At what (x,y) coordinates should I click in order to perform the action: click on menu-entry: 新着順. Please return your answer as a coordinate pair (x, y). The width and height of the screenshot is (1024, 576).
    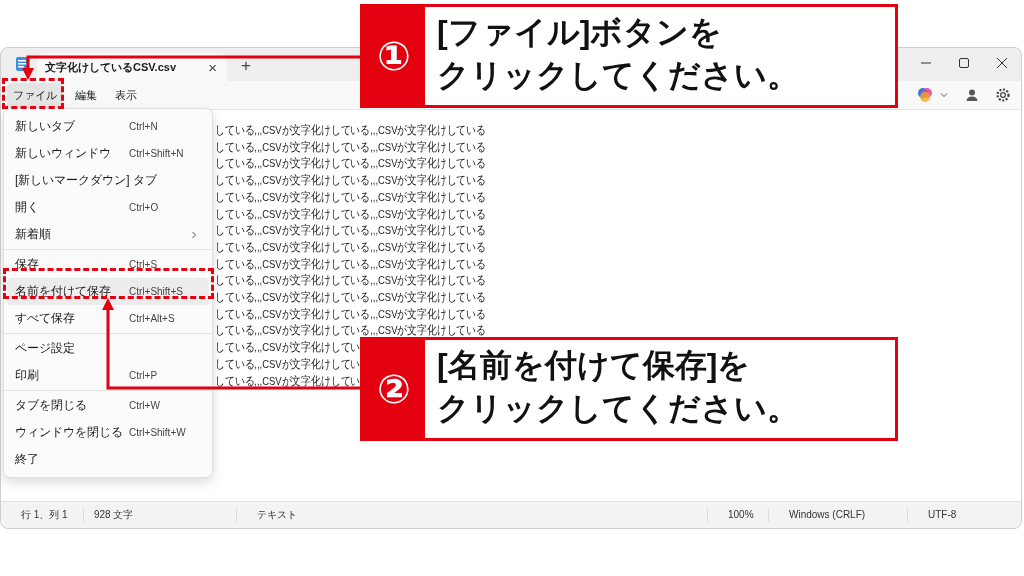
    Looking at the image, I should click on (108, 234).